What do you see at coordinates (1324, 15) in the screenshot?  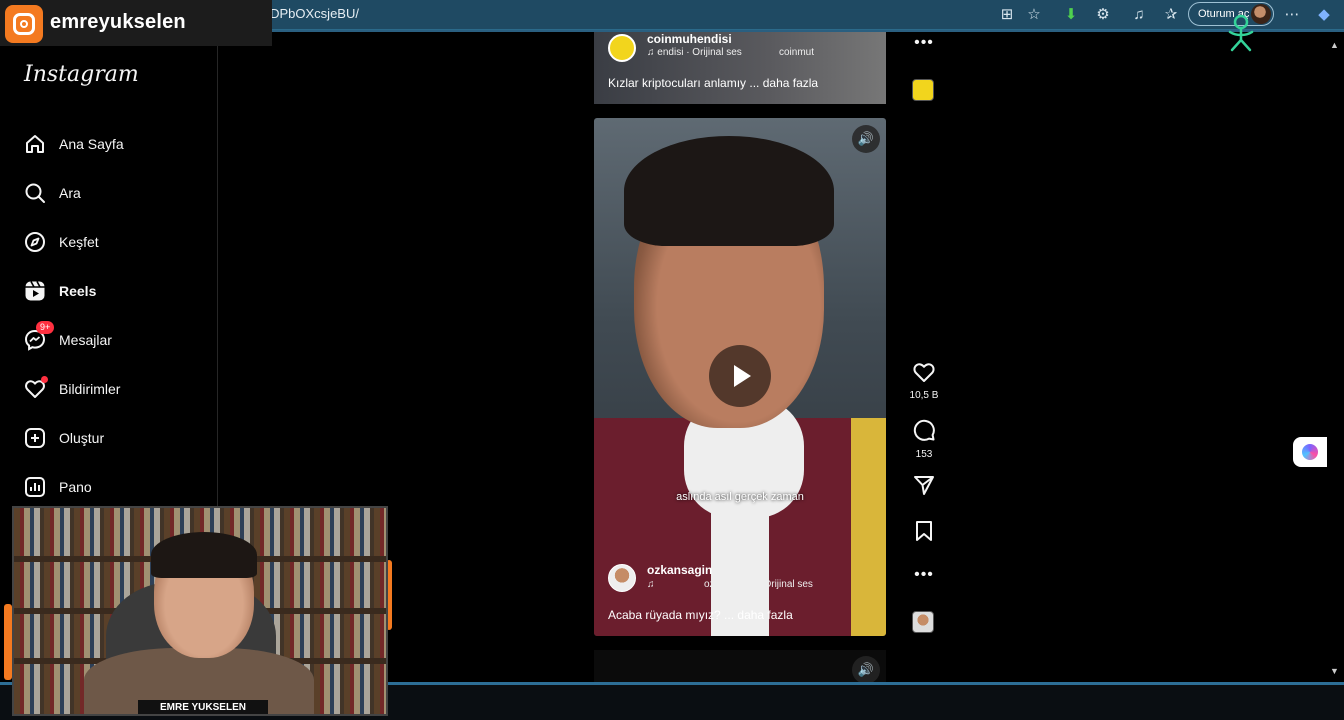 I see `copilot-icon: ◆` at bounding box center [1324, 15].